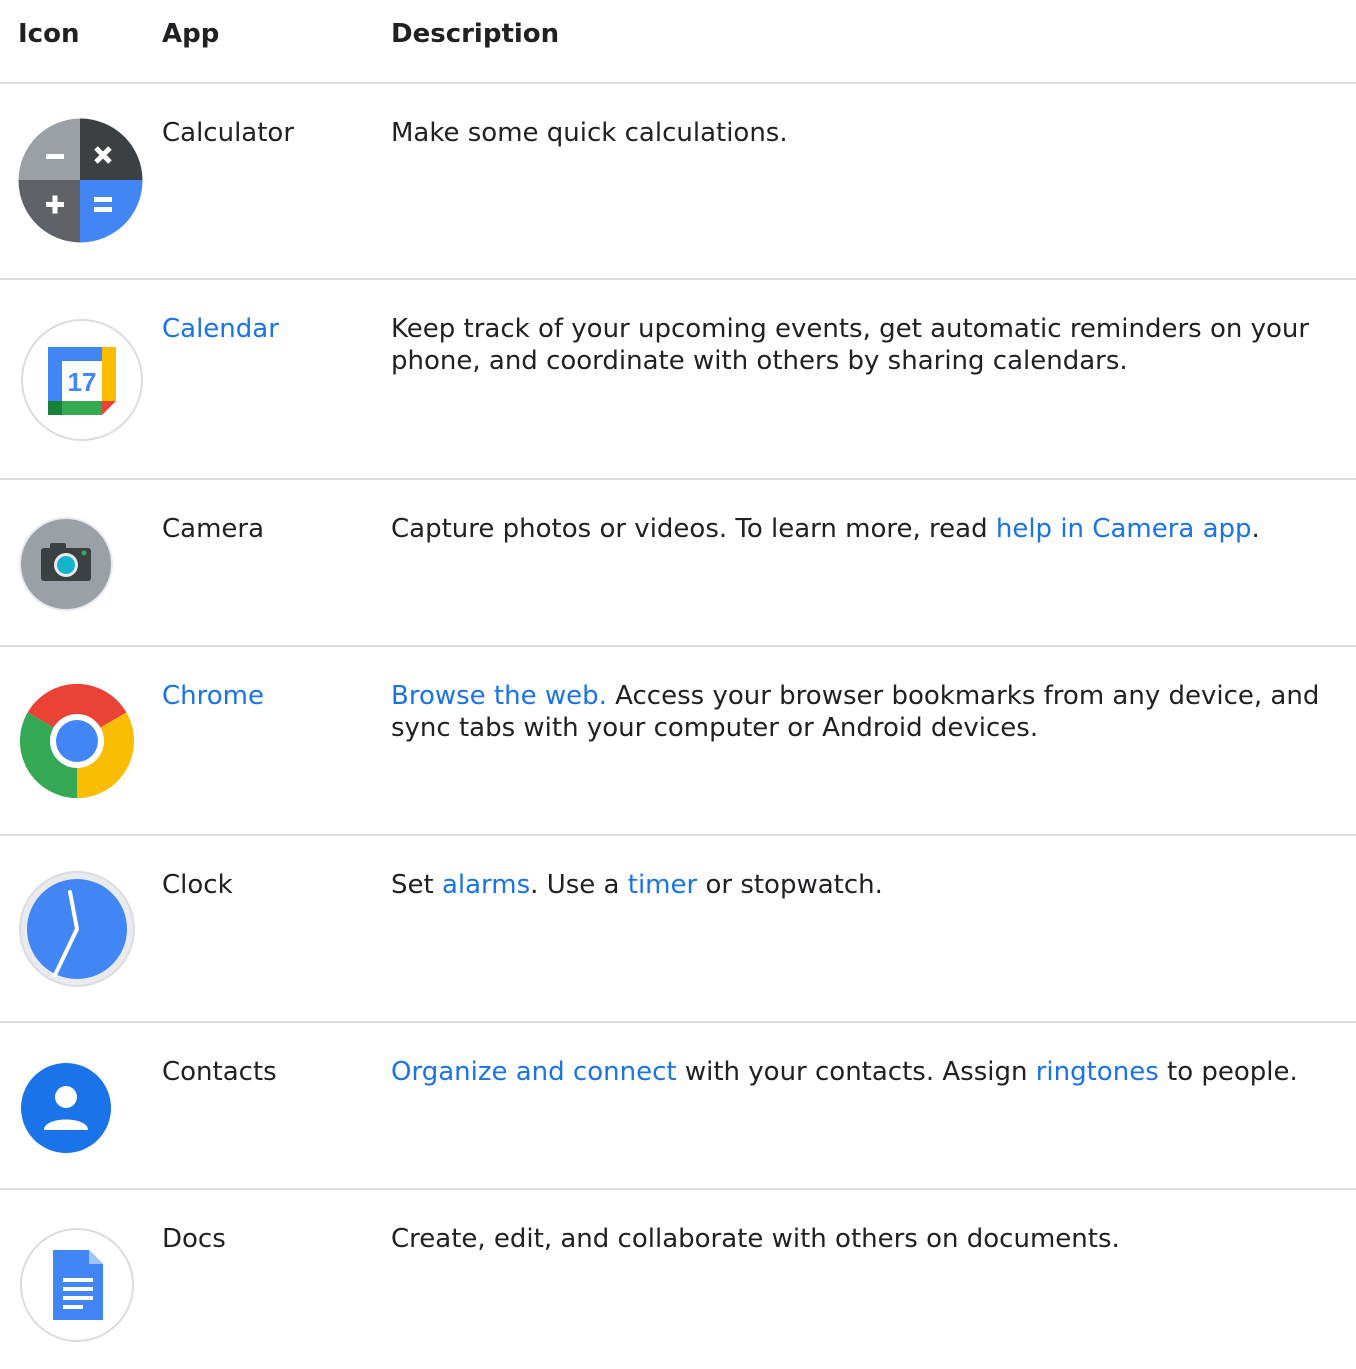 The image size is (1356, 1369). What do you see at coordinates (534, 1072) in the screenshot?
I see `organize-connect-link: Organize and connect` at bounding box center [534, 1072].